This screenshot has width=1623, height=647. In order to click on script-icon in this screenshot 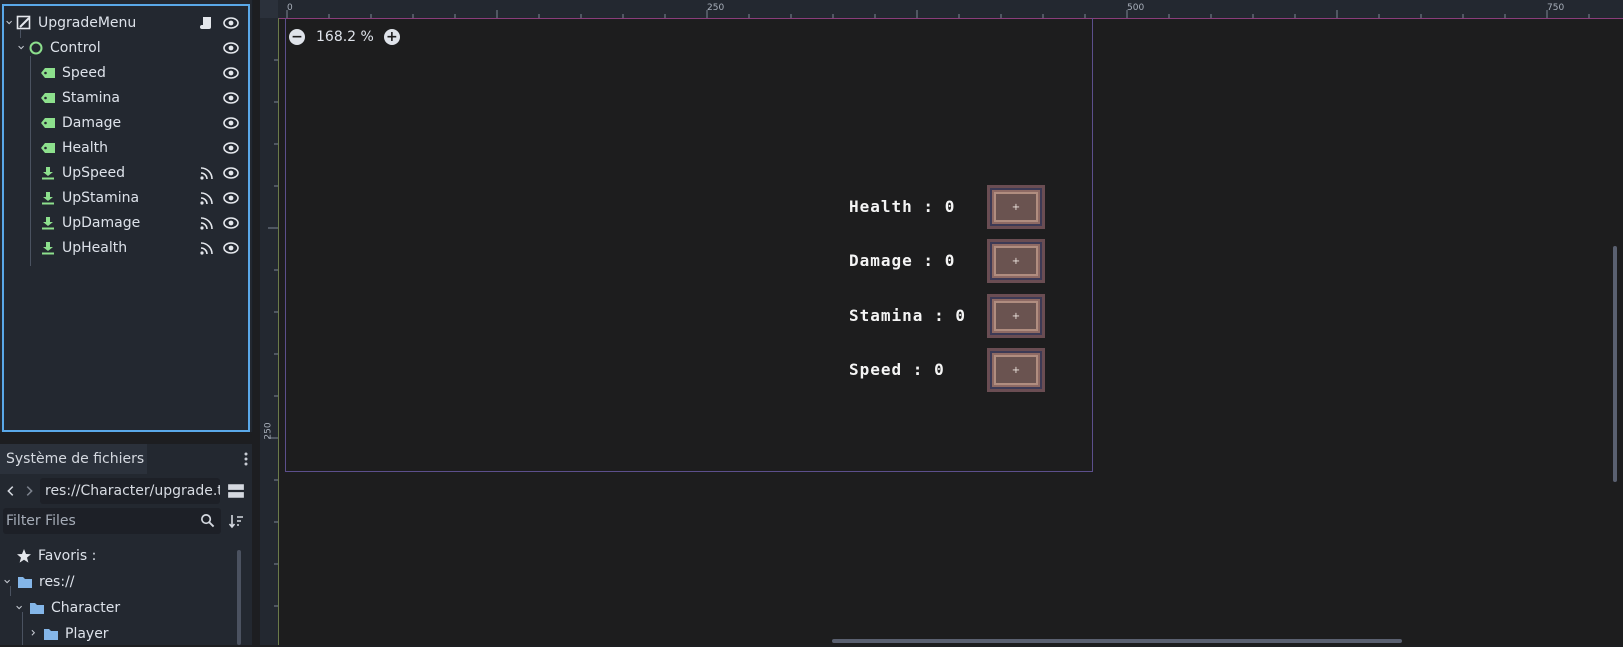, I will do `click(207, 23)`.